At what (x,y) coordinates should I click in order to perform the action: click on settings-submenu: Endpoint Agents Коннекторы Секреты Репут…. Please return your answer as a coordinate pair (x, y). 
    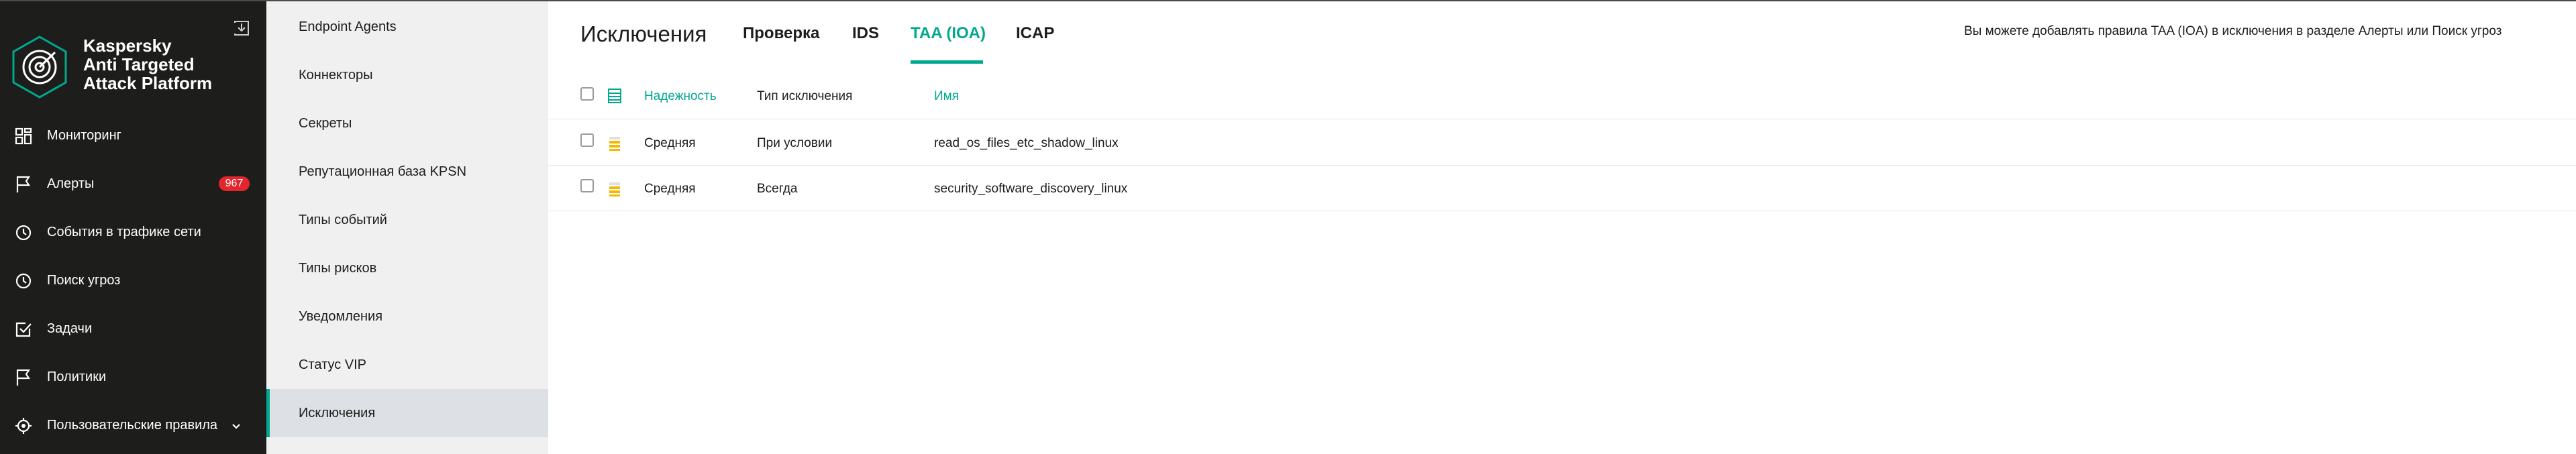
    Looking at the image, I should click on (407, 227).